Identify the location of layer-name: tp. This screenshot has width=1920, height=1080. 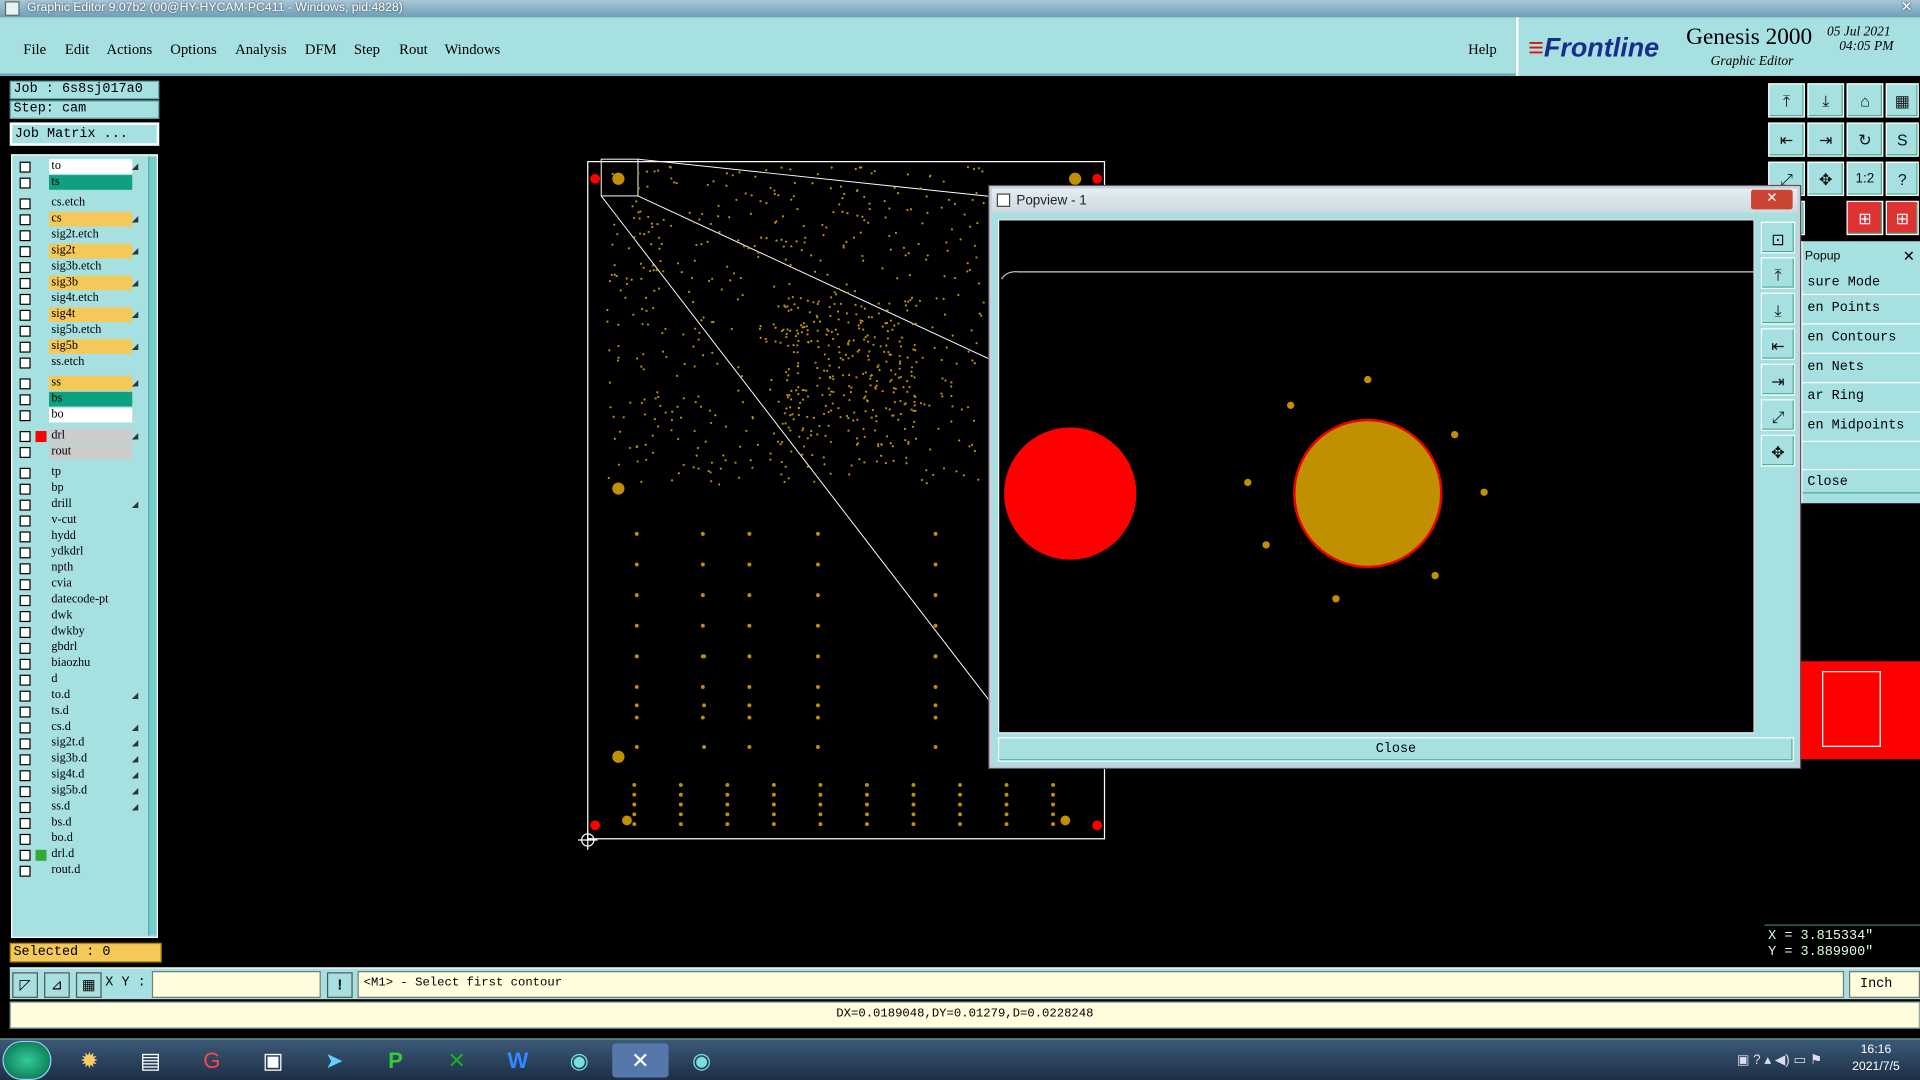
(90, 473).